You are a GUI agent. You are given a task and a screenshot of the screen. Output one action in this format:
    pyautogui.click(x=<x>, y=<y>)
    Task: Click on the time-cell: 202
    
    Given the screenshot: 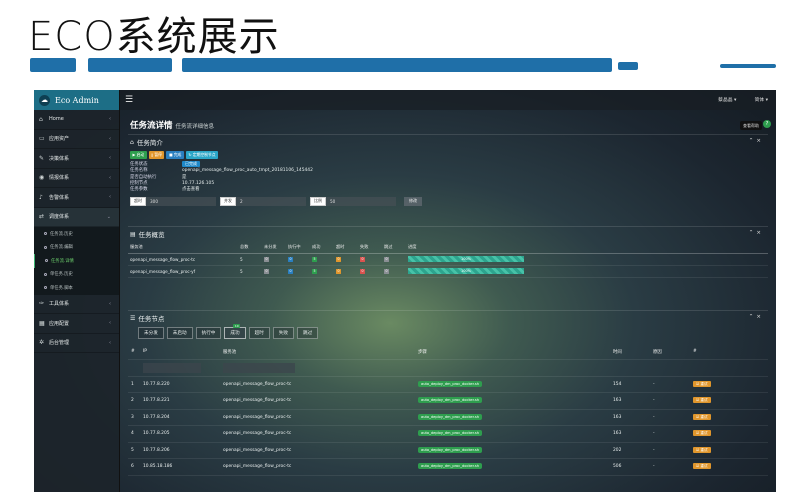 What is the action you would take?
    pyautogui.click(x=630, y=450)
    